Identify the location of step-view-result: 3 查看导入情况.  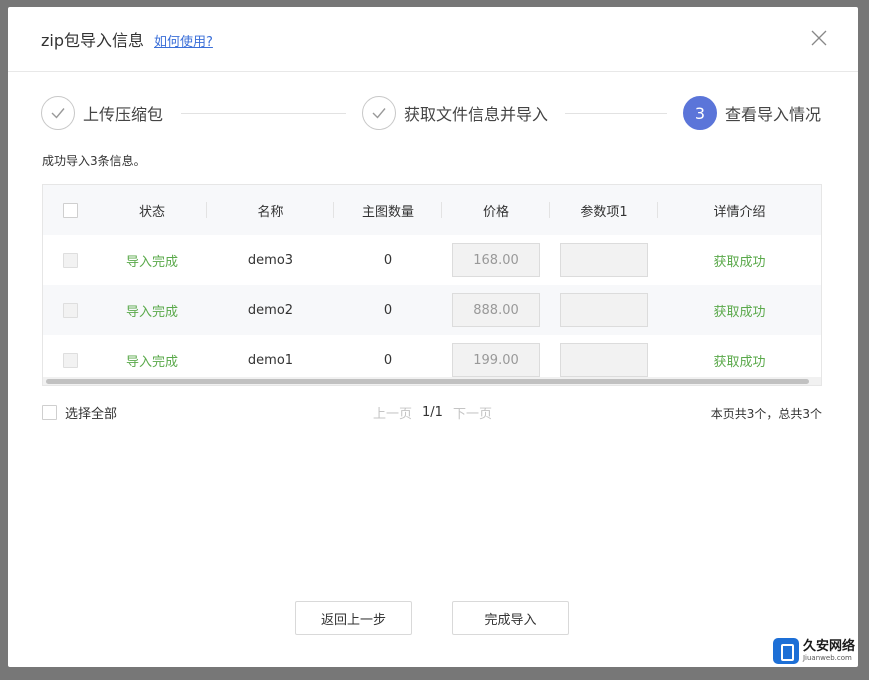
(752, 113).